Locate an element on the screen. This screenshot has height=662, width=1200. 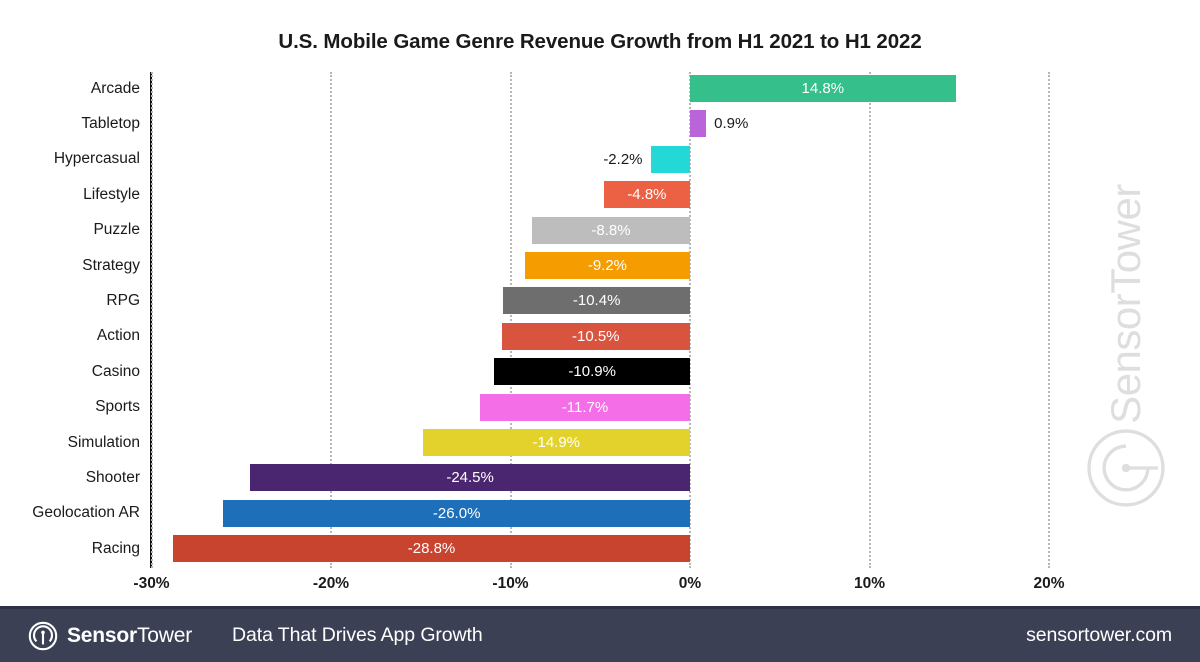
bar-value-label: -2.2% is located at coordinates (623, 159).